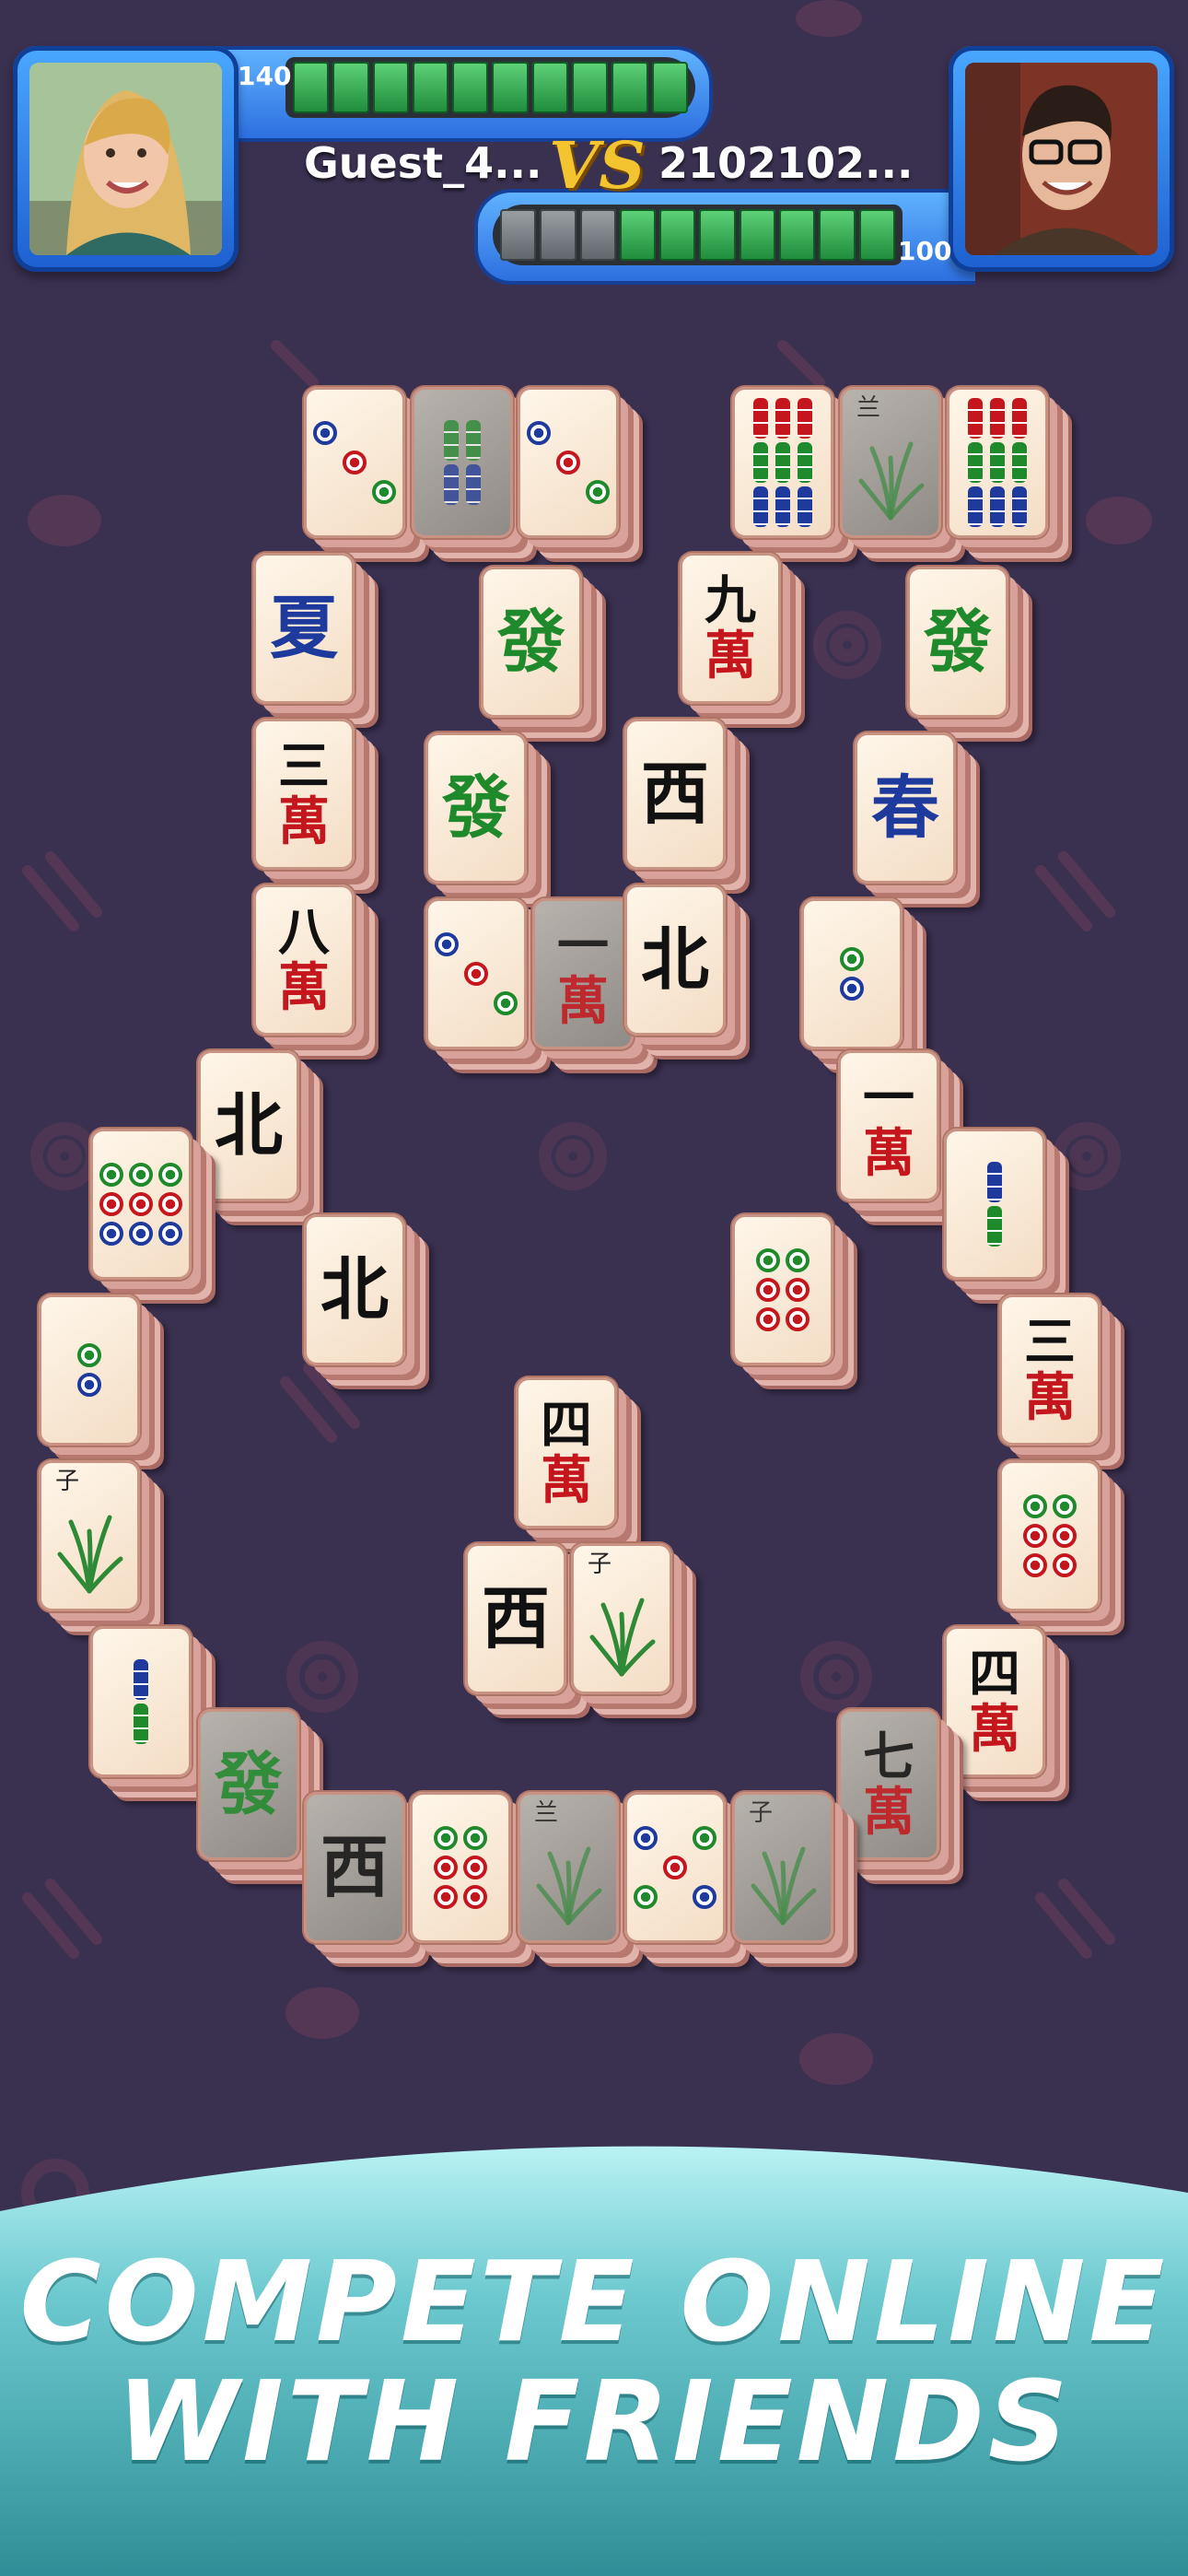 Image resolution: width=1188 pixels, height=2576 pixels. What do you see at coordinates (354, 1289) in the screenshot?
I see `tile-glyph: 北` at bounding box center [354, 1289].